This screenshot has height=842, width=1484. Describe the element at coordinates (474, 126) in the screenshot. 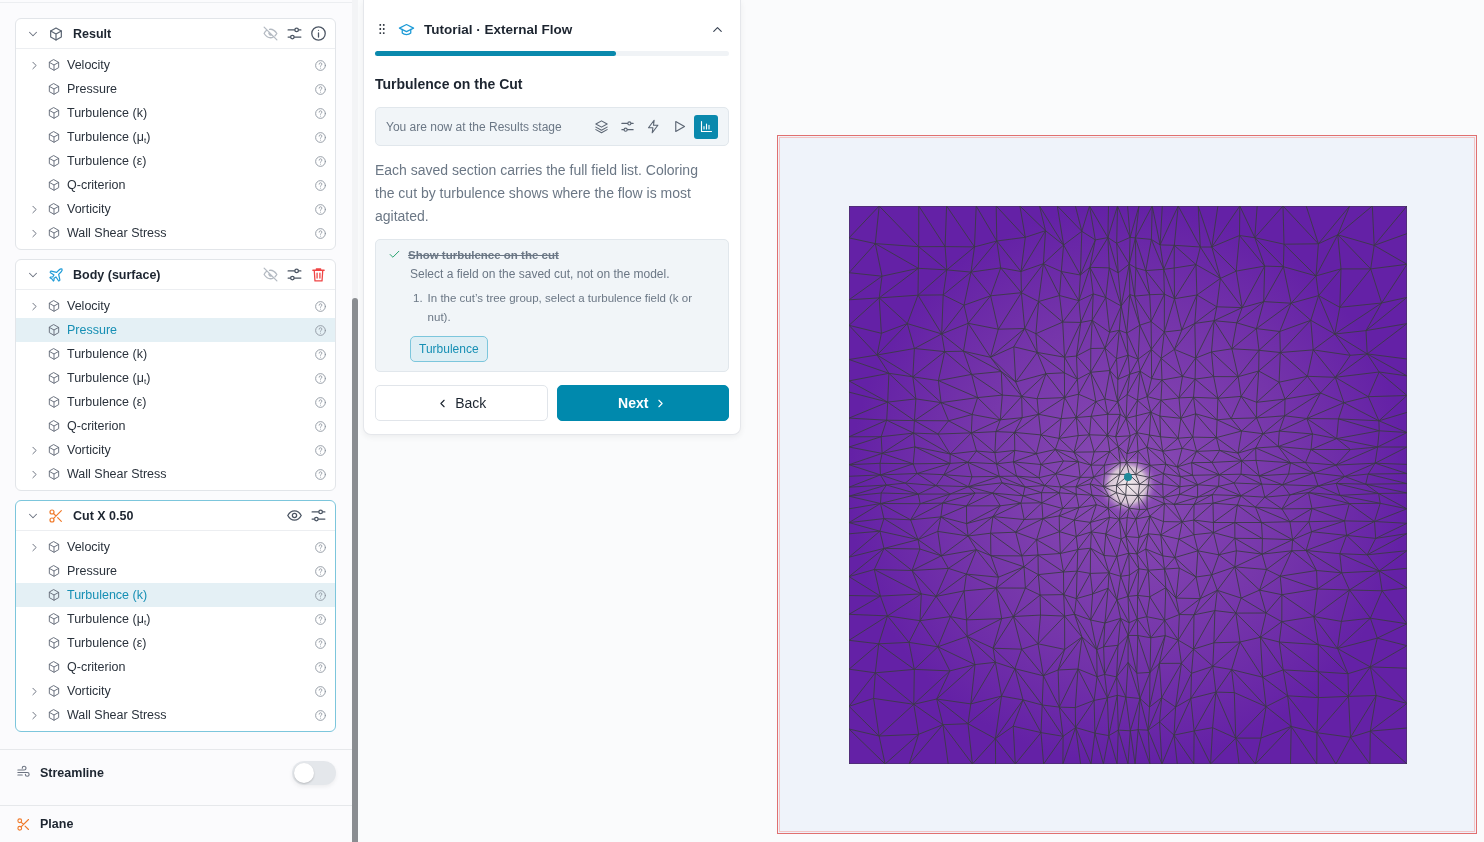

I see `stage-text: You are now at the Results stage` at that location.